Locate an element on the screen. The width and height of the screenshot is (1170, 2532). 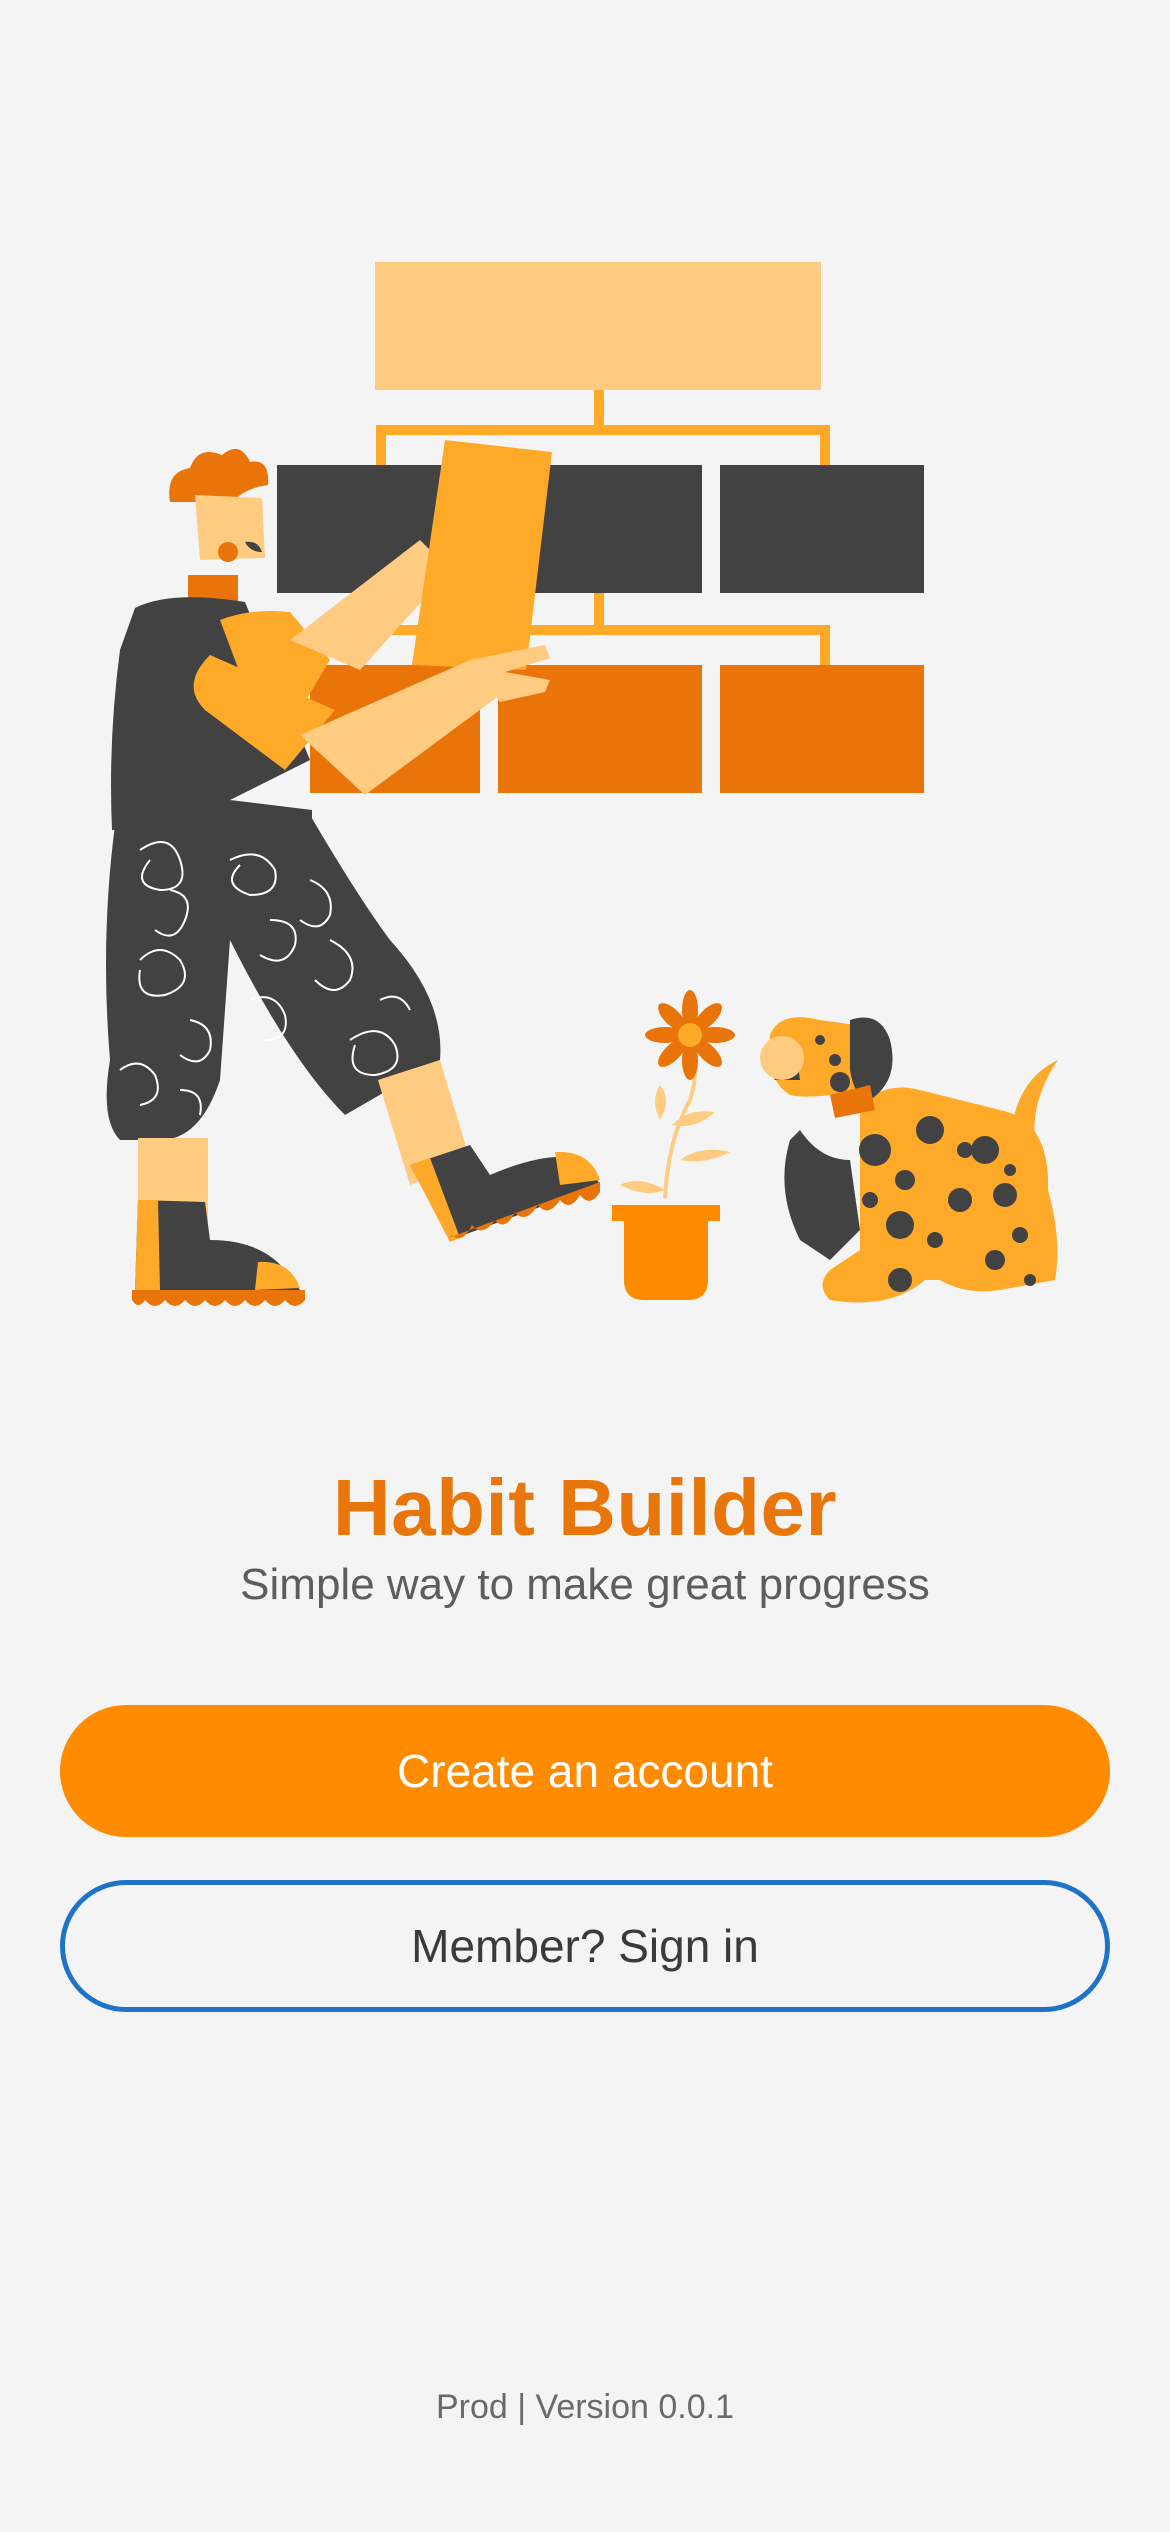
spotted-dog is located at coordinates (909, 1160).